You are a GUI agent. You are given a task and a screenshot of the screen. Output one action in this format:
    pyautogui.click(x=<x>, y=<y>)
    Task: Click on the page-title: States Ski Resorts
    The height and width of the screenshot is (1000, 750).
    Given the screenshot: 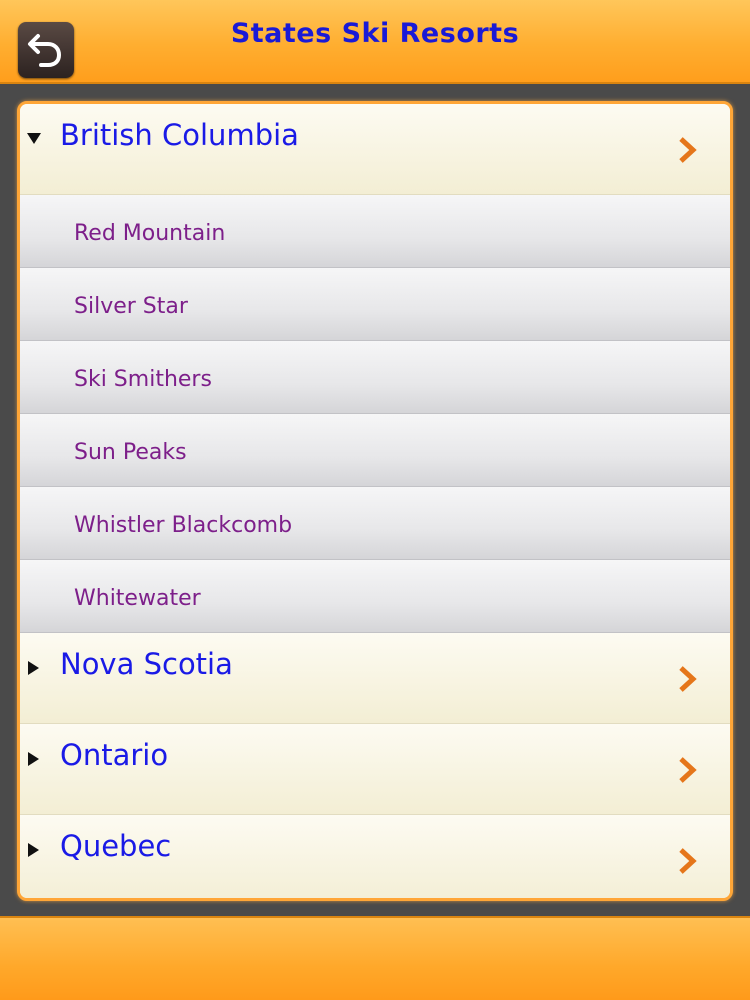 What is the action you would take?
    pyautogui.click(x=375, y=33)
    